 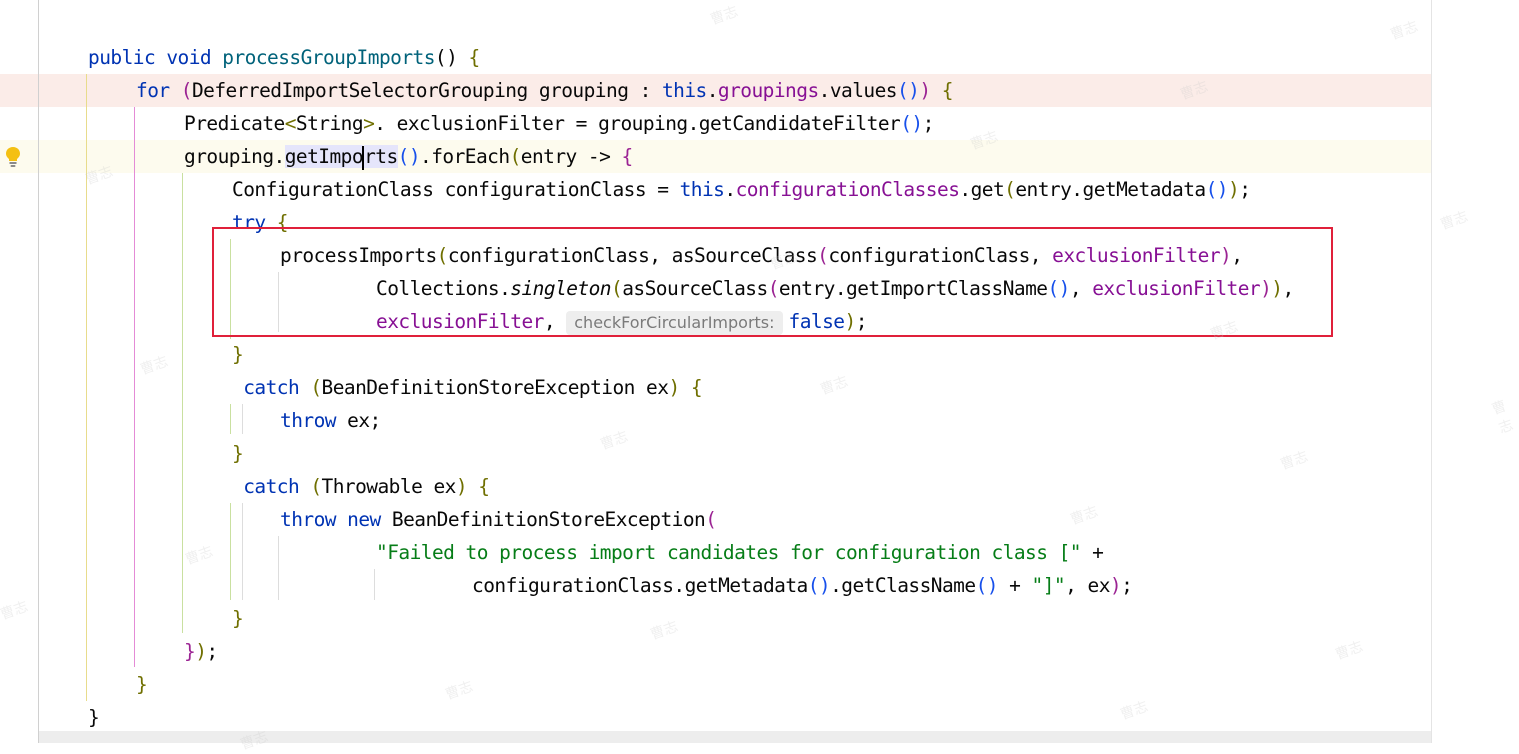 What do you see at coordinates (290, 123) in the screenshot?
I see `code-token: <` at bounding box center [290, 123].